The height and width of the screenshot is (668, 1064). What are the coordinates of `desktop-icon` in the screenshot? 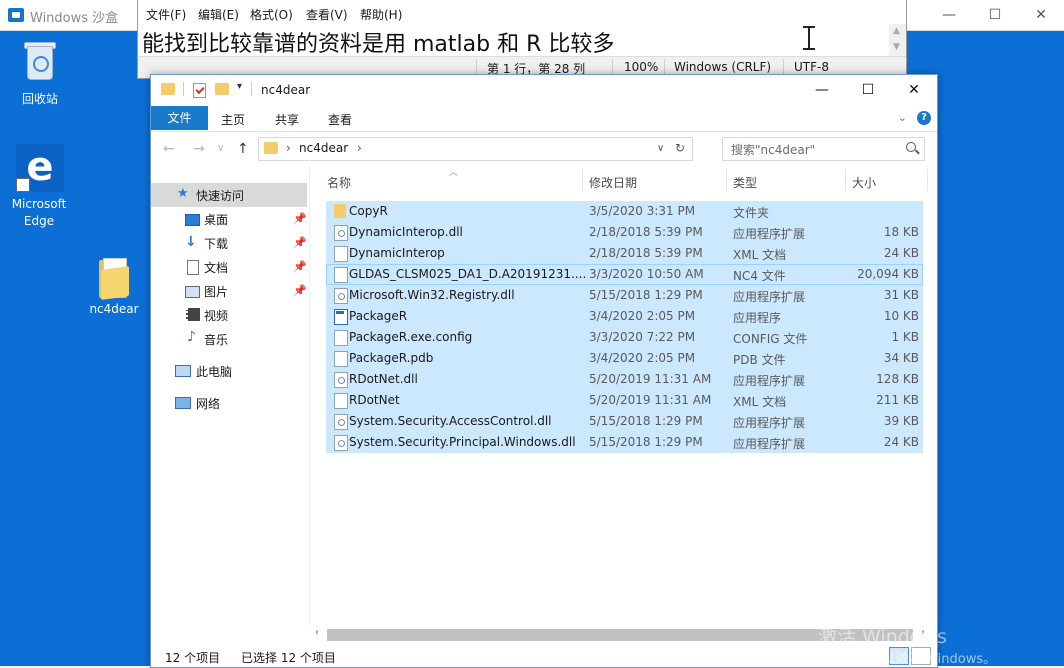 It's located at (192, 220).